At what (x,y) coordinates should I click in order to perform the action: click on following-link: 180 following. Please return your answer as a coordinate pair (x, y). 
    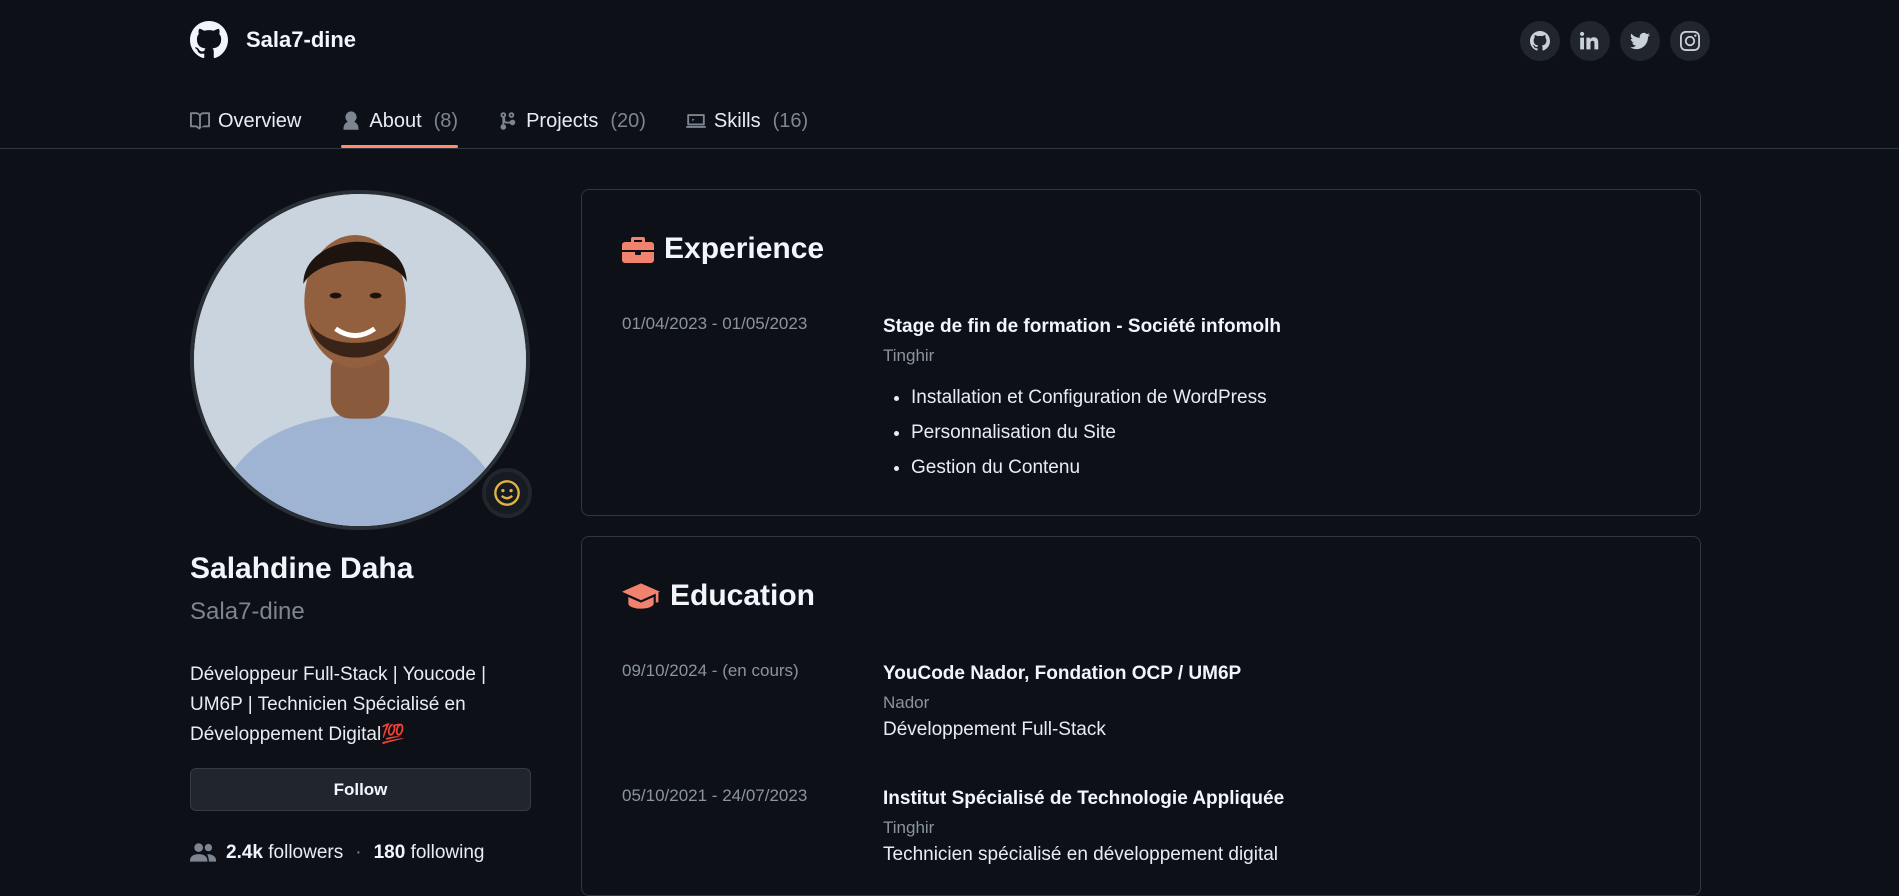
    Looking at the image, I should click on (429, 853).